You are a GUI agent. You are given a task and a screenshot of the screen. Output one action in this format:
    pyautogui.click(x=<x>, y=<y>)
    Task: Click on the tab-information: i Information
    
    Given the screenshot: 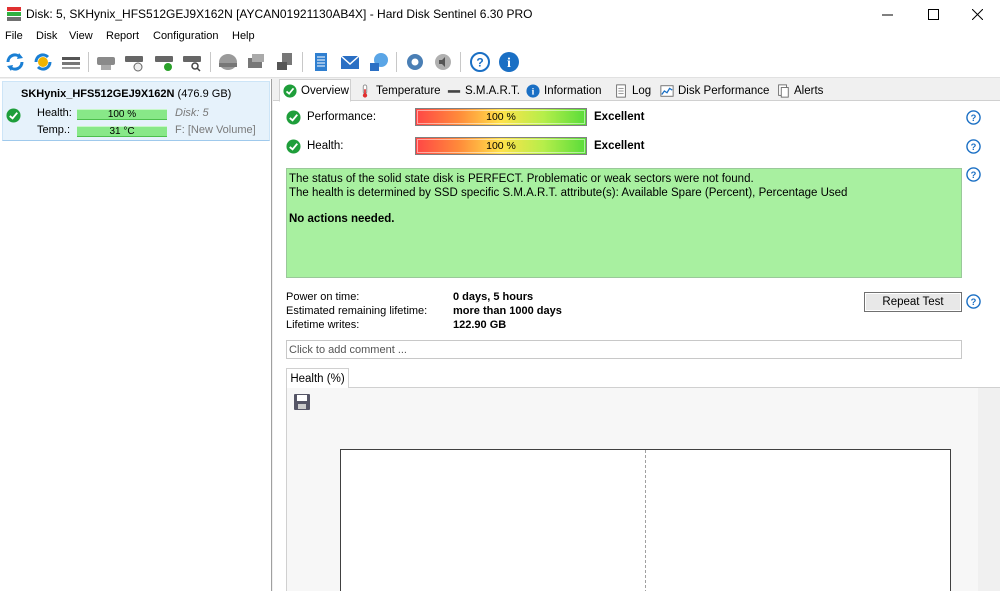 What is the action you would take?
    pyautogui.click(x=564, y=91)
    